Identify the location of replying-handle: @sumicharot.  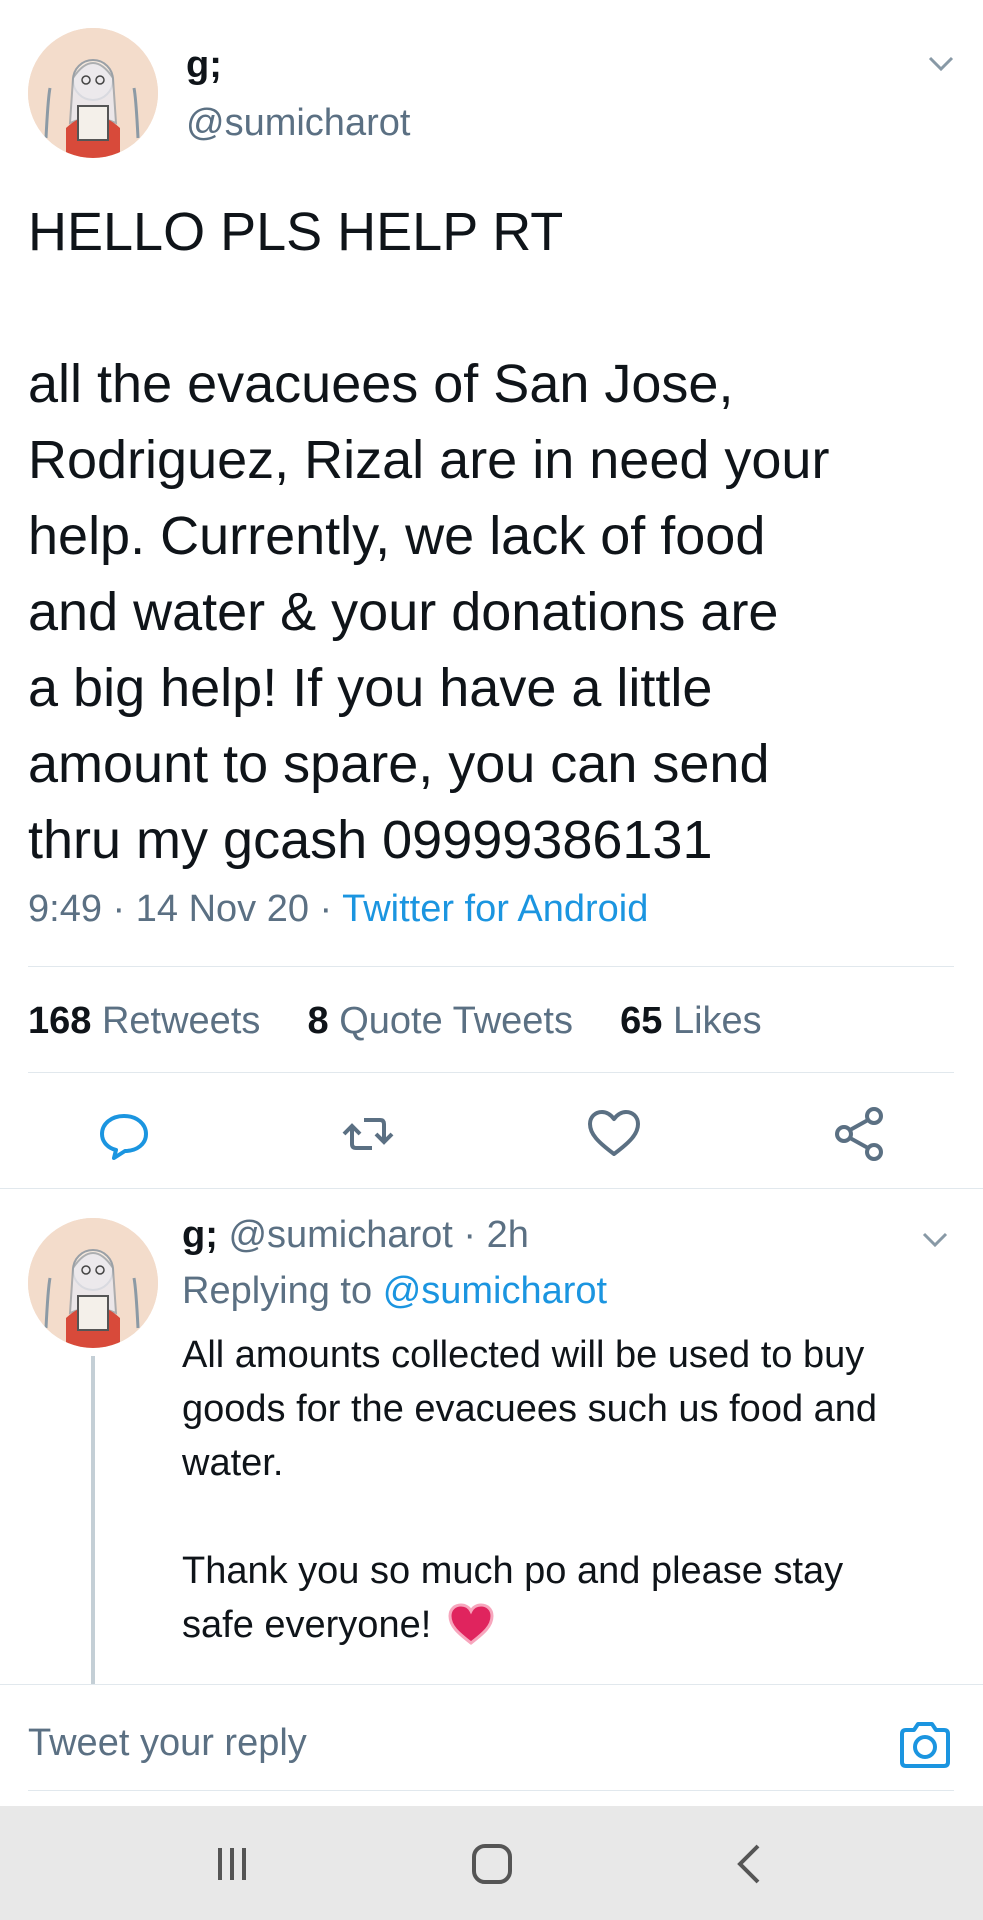
(495, 1291).